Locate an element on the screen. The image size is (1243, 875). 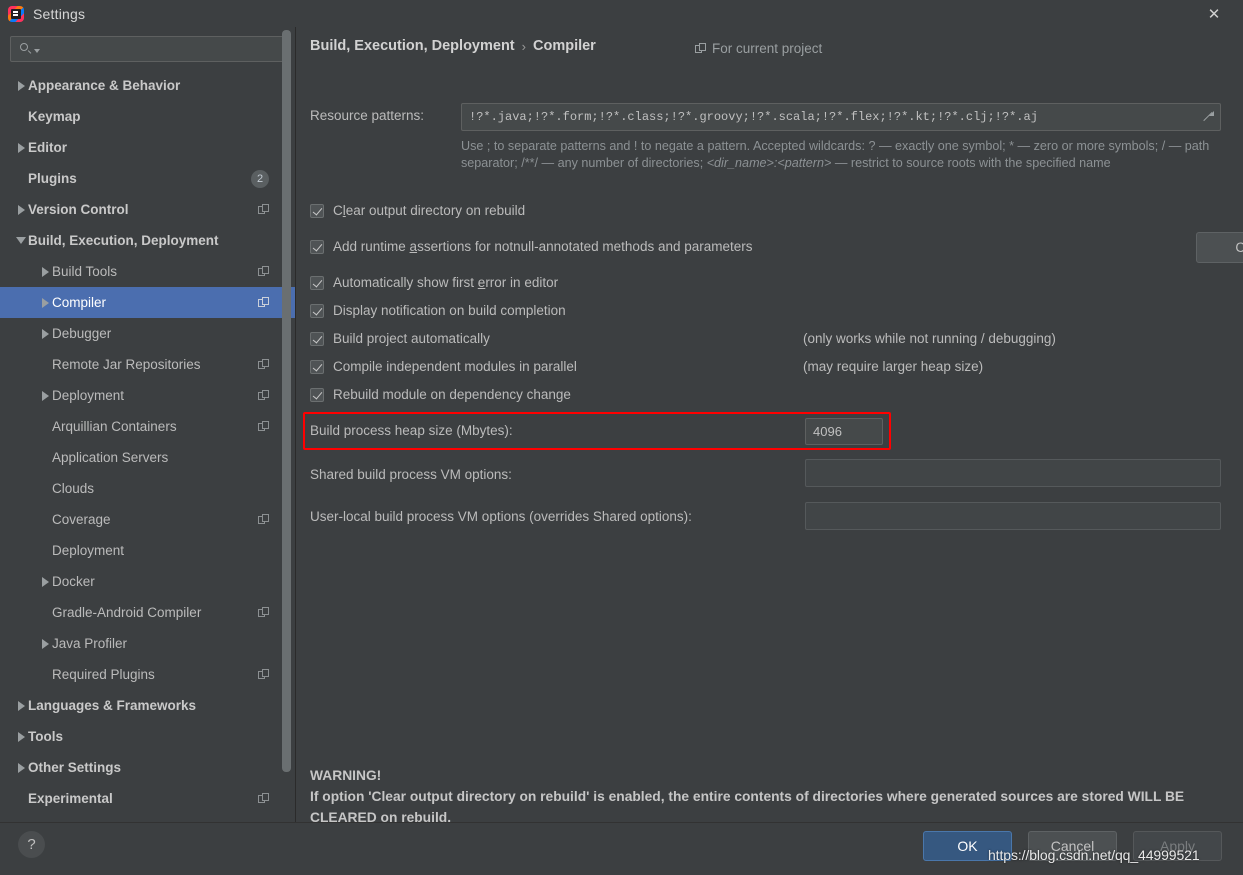
checkbox-compile-independent-modules-in: Compile independent modules in parallel is located at coordinates (443, 366).